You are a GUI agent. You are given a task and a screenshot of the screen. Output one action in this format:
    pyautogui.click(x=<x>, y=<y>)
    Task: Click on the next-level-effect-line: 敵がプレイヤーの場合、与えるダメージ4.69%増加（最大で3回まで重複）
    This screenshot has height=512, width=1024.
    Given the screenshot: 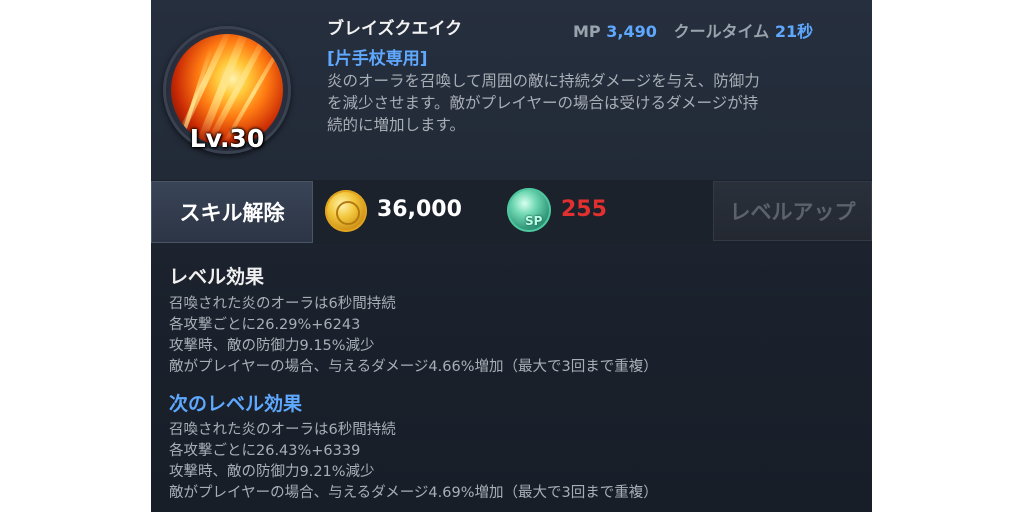 What is the action you would take?
    pyautogui.click(x=413, y=493)
    